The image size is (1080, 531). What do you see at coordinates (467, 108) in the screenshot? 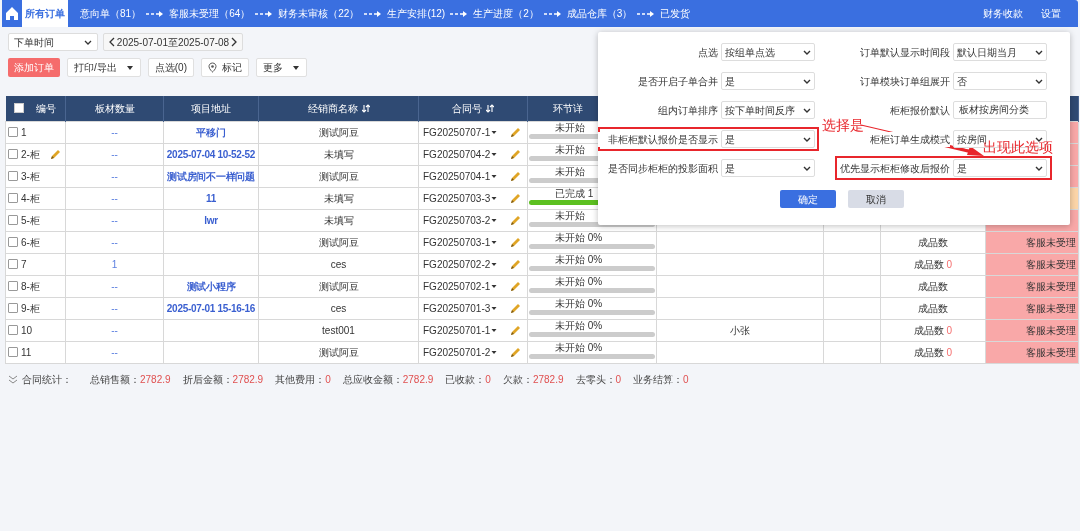
I see `column-header: 合同号` at bounding box center [467, 108].